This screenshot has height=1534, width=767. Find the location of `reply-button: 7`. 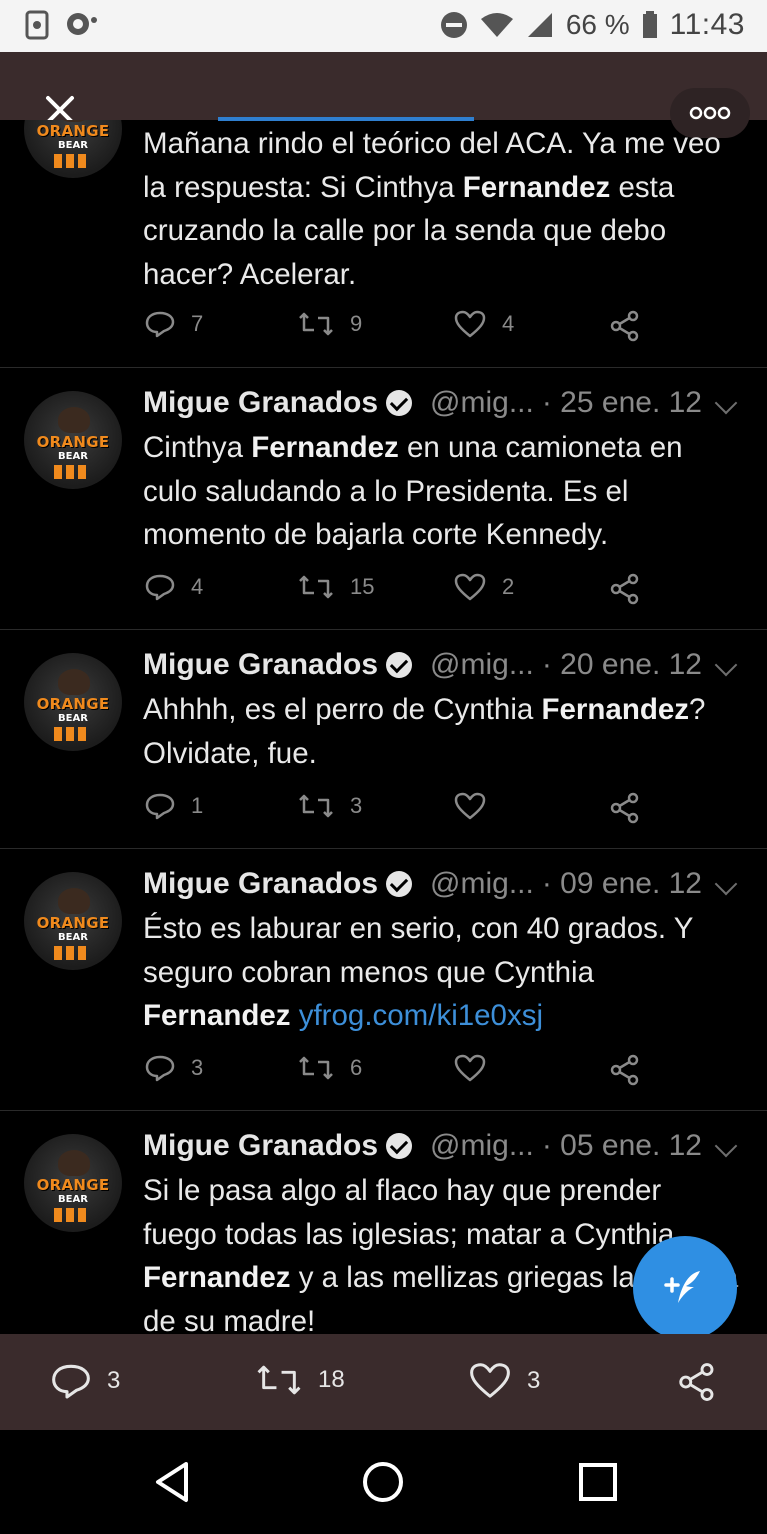

reply-button: 7 is located at coordinates (174, 324).